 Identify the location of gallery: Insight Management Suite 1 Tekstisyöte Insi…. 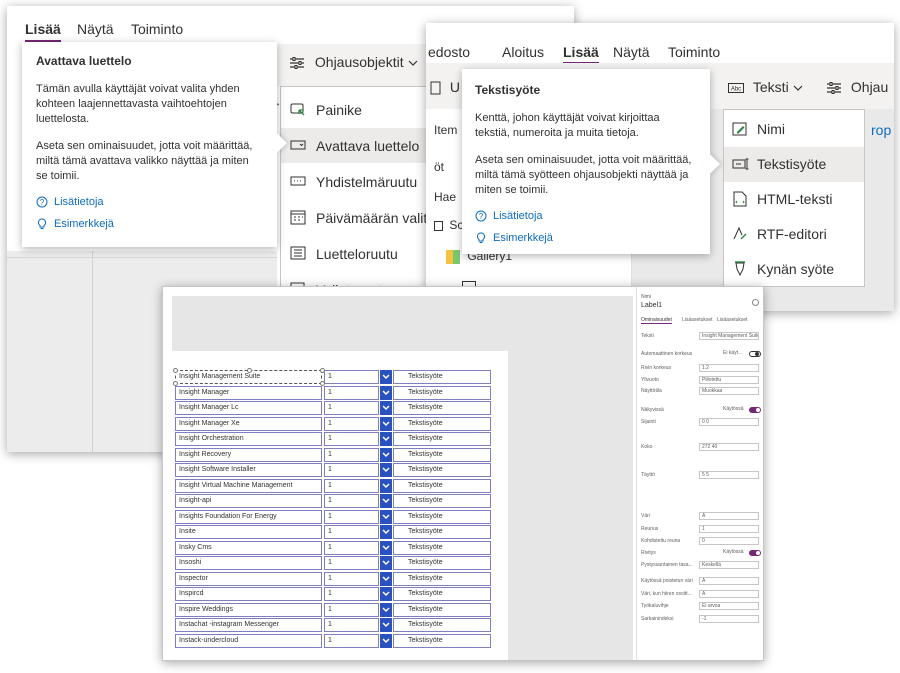
(332, 509).